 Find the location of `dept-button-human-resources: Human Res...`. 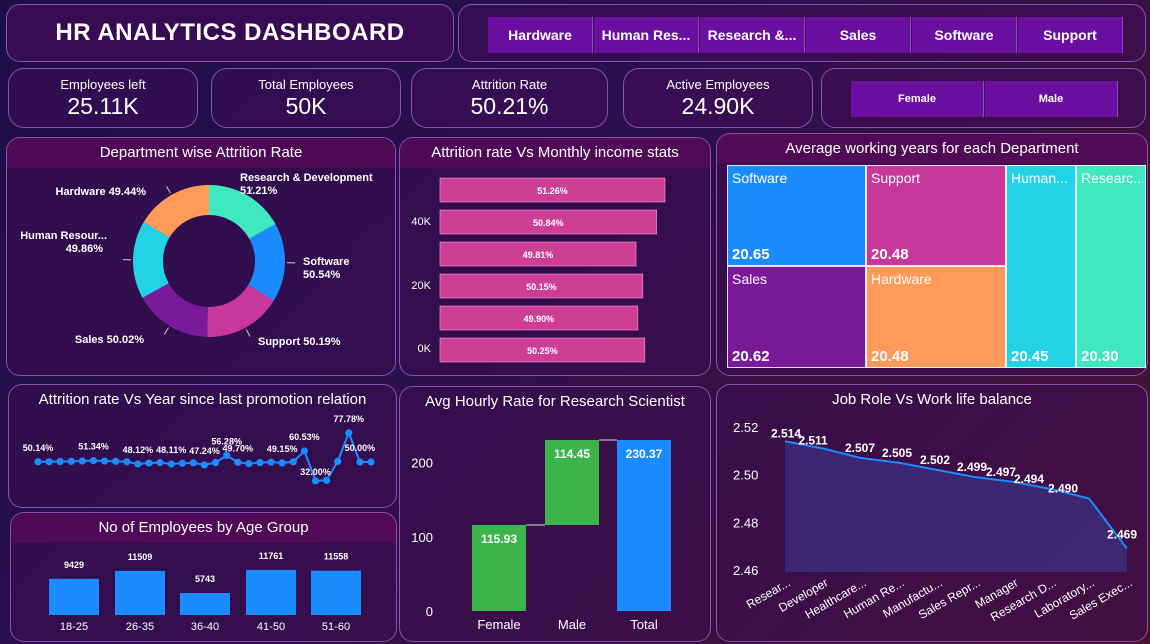

dept-button-human-resources: Human Res... is located at coordinates (646, 35).